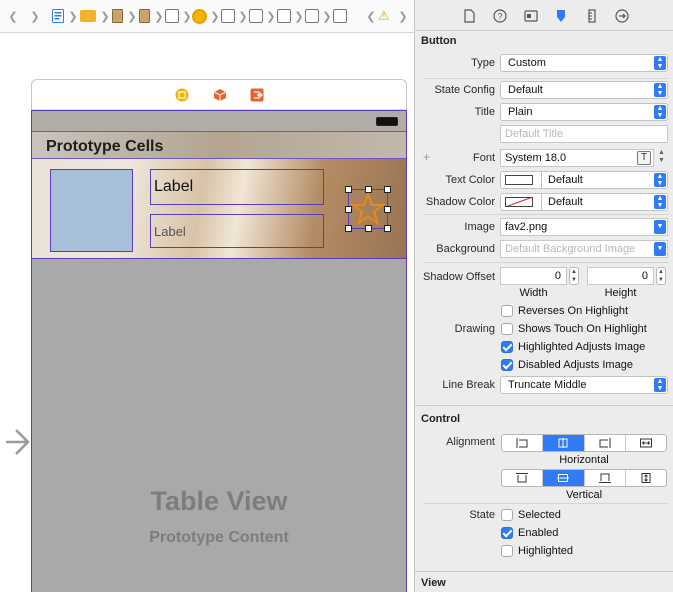 The width and height of the screenshot is (673, 592). What do you see at coordinates (531, 16) in the screenshot?
I see `identity-inspector-icon` at bounding box center [531, 16].